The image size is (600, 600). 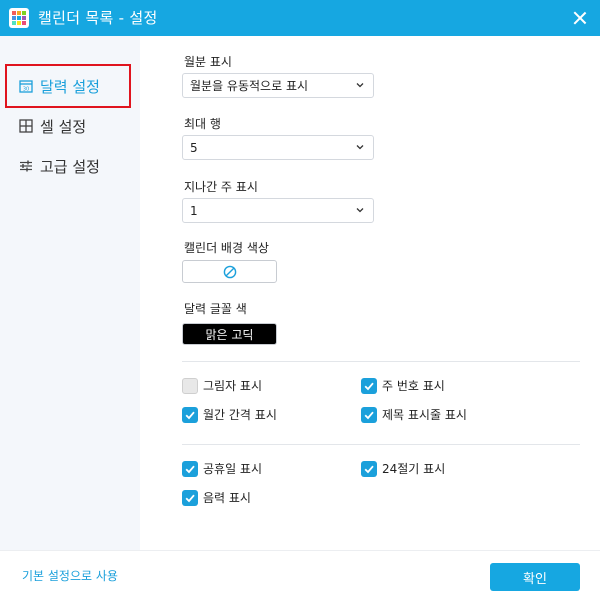 I want to click on solar-terms-checkbox: 24절기 표시, so click(x=403, y=468).